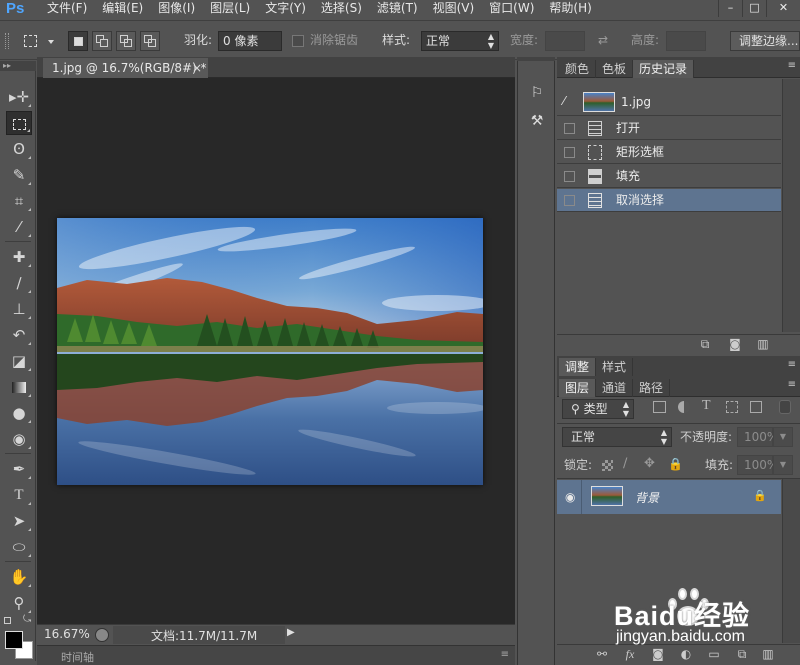 The width and height of the screenshot is (800, 665). Describe the element at coordinates (250, 41) in the screenshot. I see `feather-input: 0 像素` at that location.